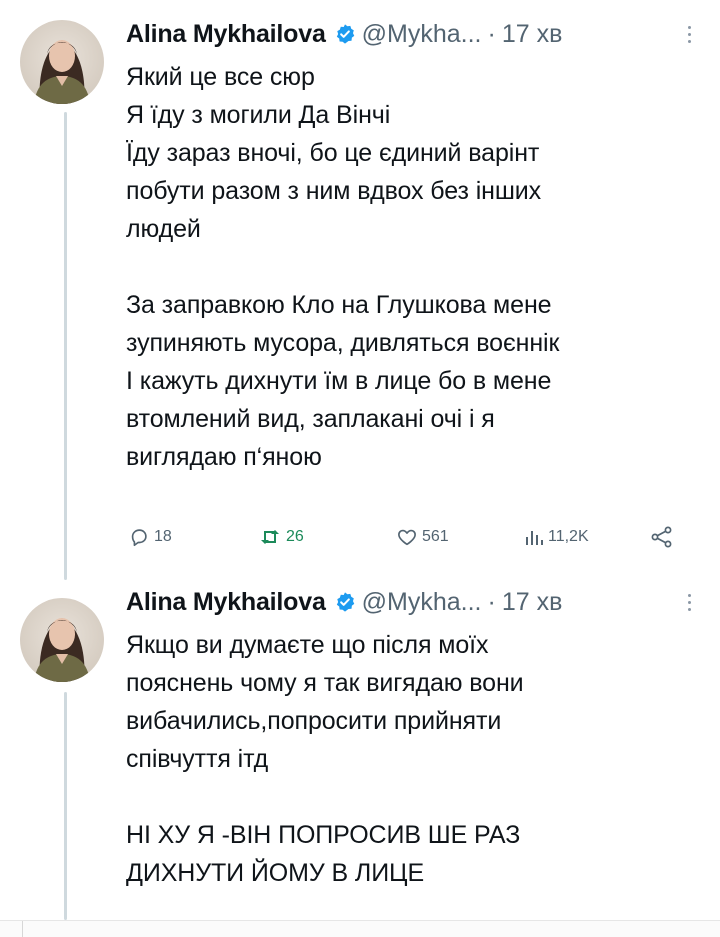  Describe the element at coordinates (139, 537) in the screenshot. I see `reply-icon` at that location.